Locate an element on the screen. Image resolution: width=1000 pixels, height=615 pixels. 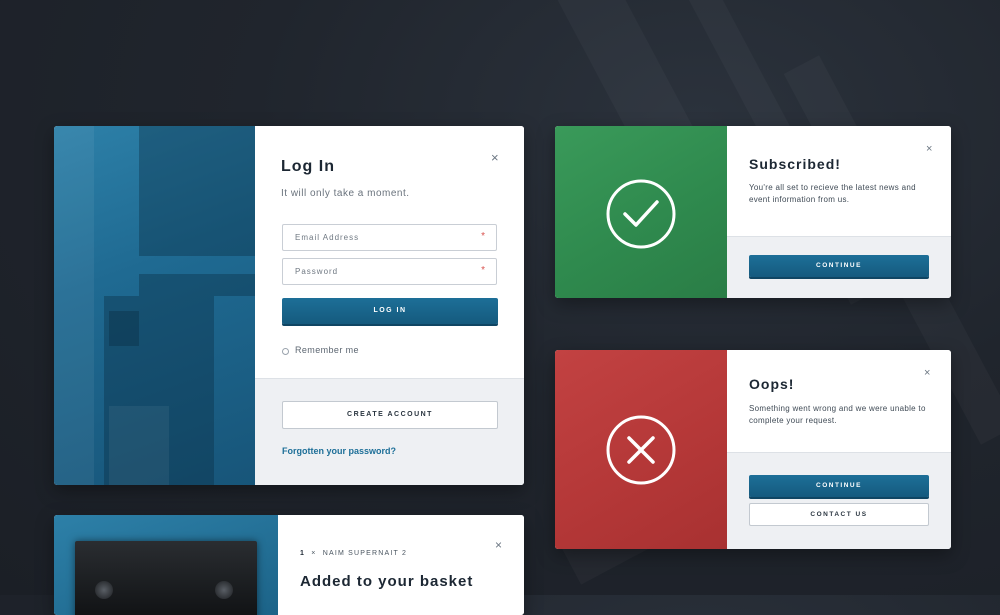
remember-me-label: Remember me is located at coordinates (327, 350).